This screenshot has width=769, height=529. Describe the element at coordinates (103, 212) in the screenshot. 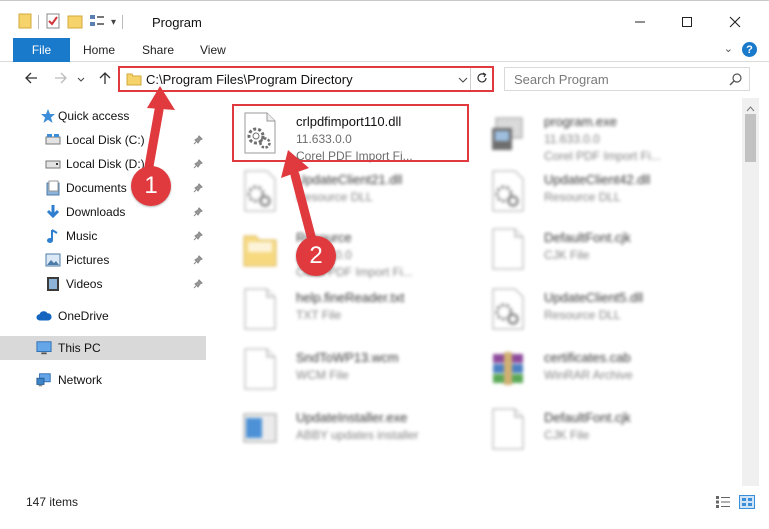

I see `sidebar-item-downloads: Downloads` at that location.